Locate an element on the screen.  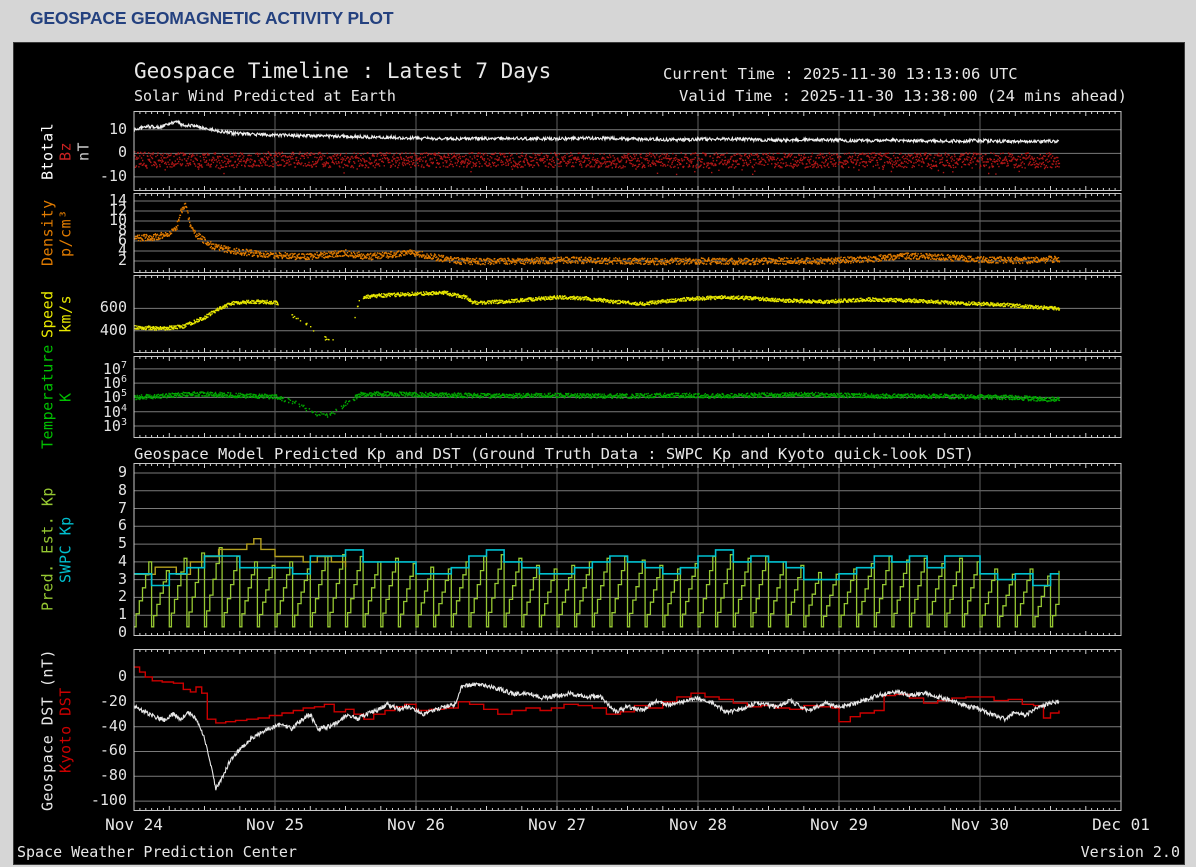
x-axis-label: Nov 24 is located at coordinates (134, 824).